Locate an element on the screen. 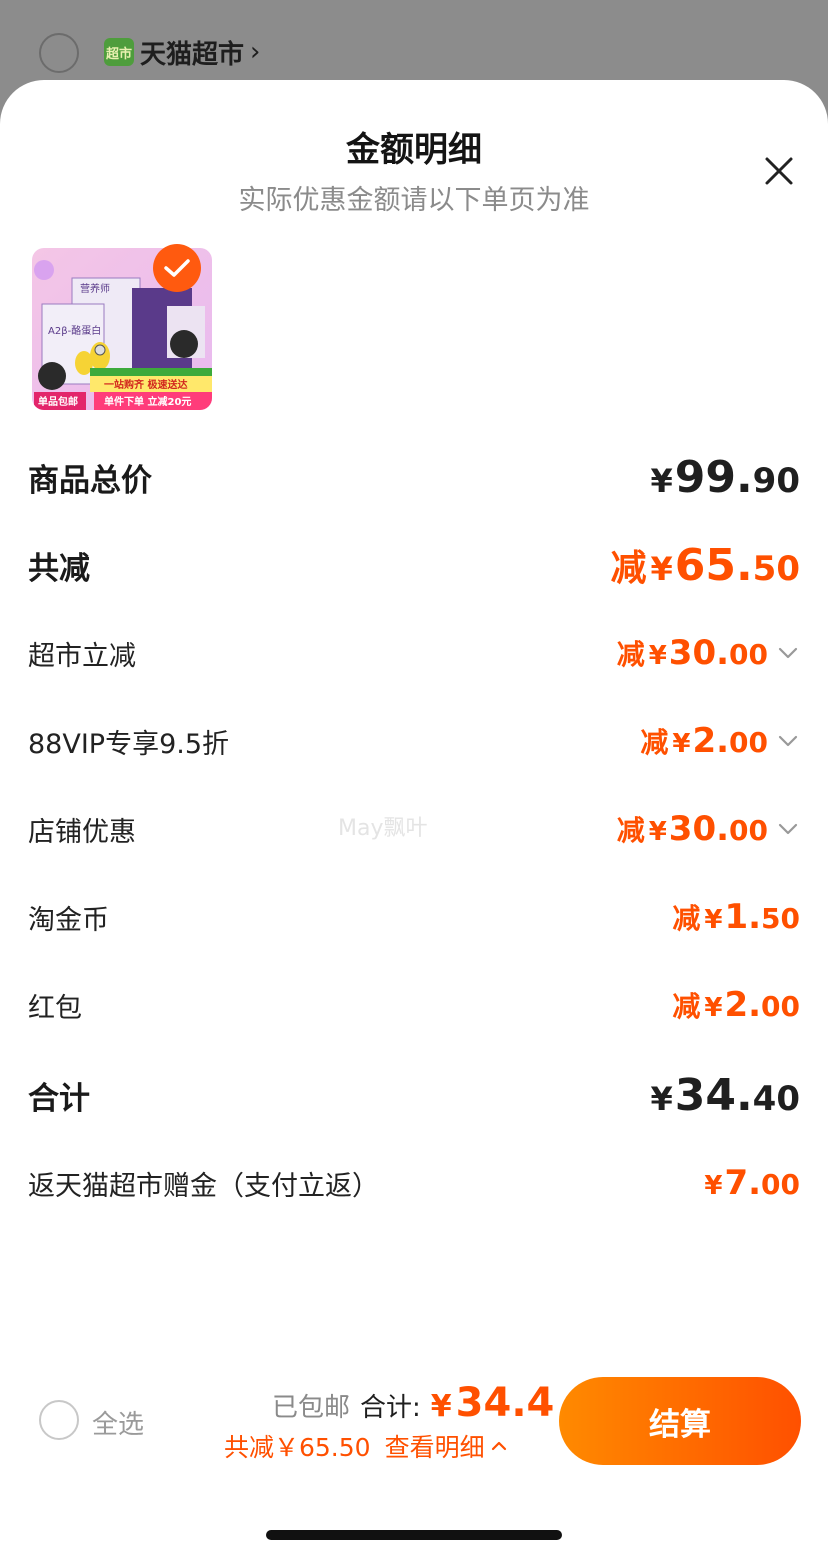  view-detail-label: 查看明细 is located at coordinates (434, 1447).